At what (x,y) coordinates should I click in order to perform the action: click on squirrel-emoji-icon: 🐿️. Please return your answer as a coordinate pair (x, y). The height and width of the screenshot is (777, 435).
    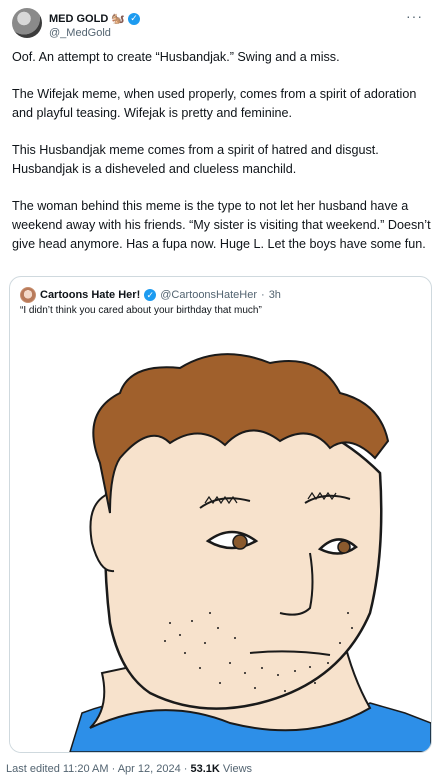
    Looking at the image, I should click on (118, 19).